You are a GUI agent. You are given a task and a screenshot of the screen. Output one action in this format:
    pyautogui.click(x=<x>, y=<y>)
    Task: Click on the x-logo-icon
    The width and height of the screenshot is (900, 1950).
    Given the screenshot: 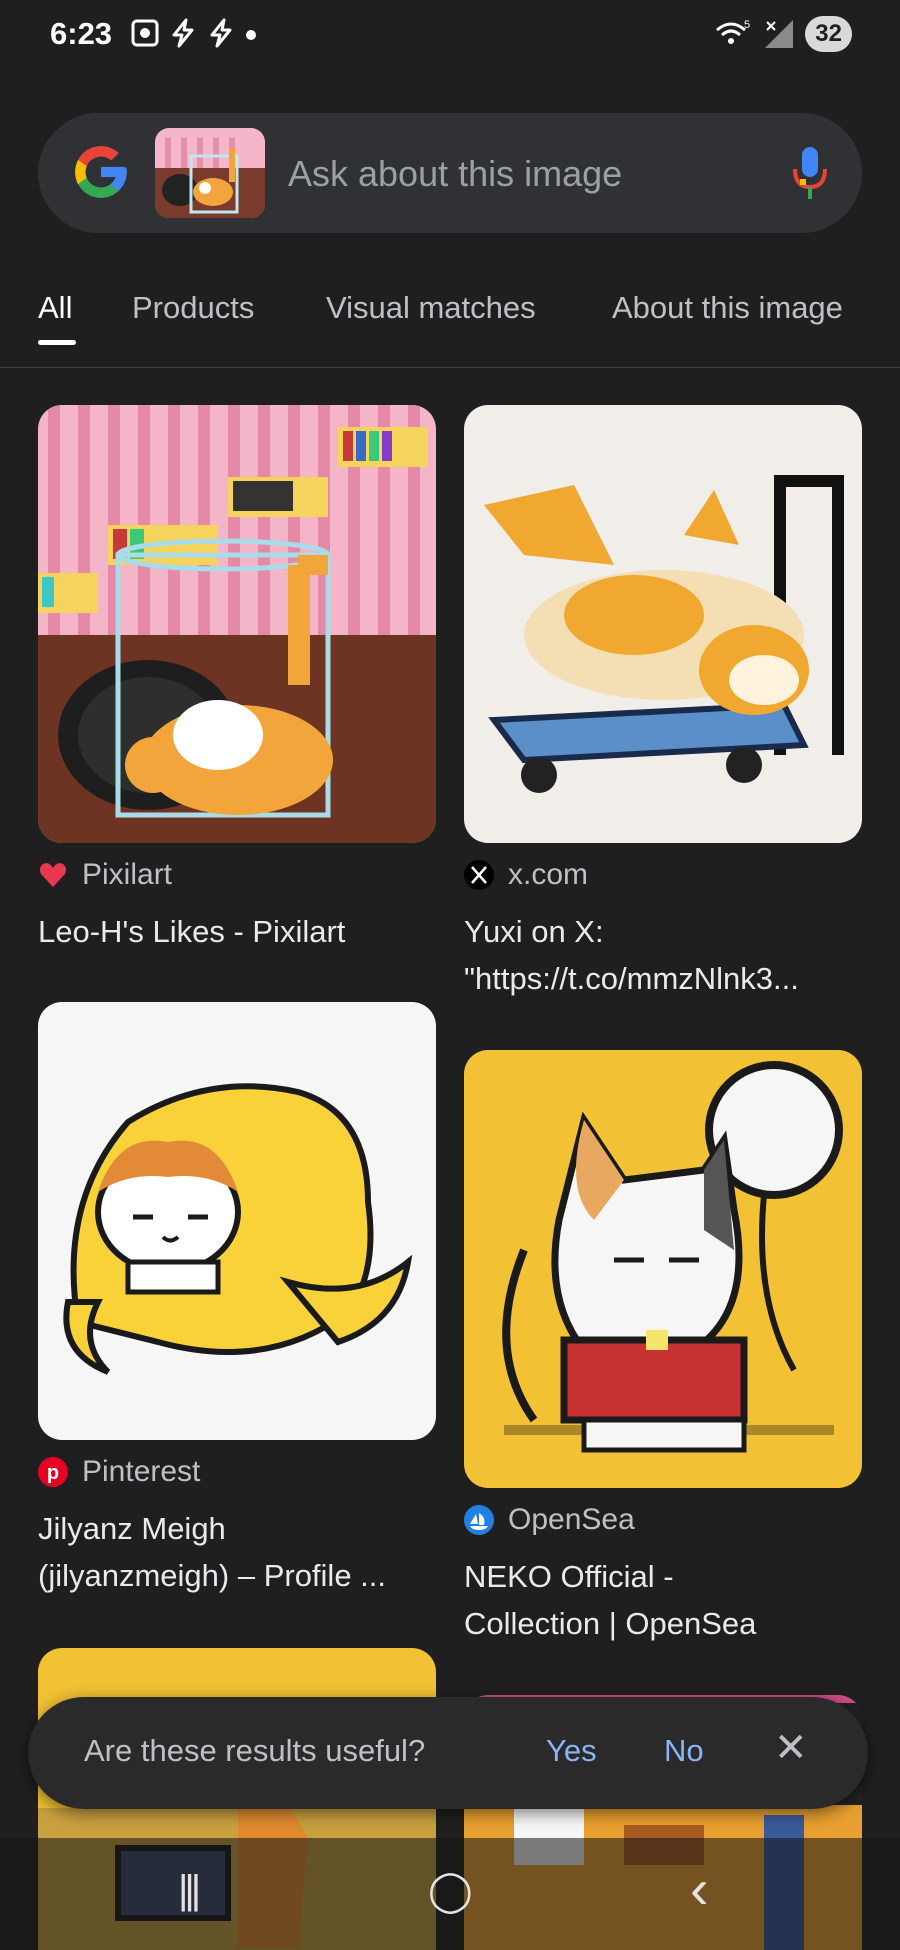 What is the action you would take?
    pyautogui.click(x=479, y=875)
    